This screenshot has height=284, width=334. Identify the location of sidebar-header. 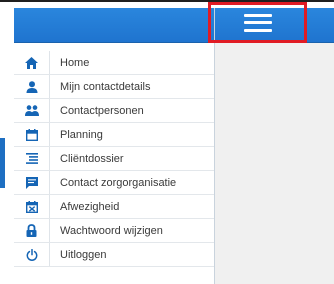
(114, 25).